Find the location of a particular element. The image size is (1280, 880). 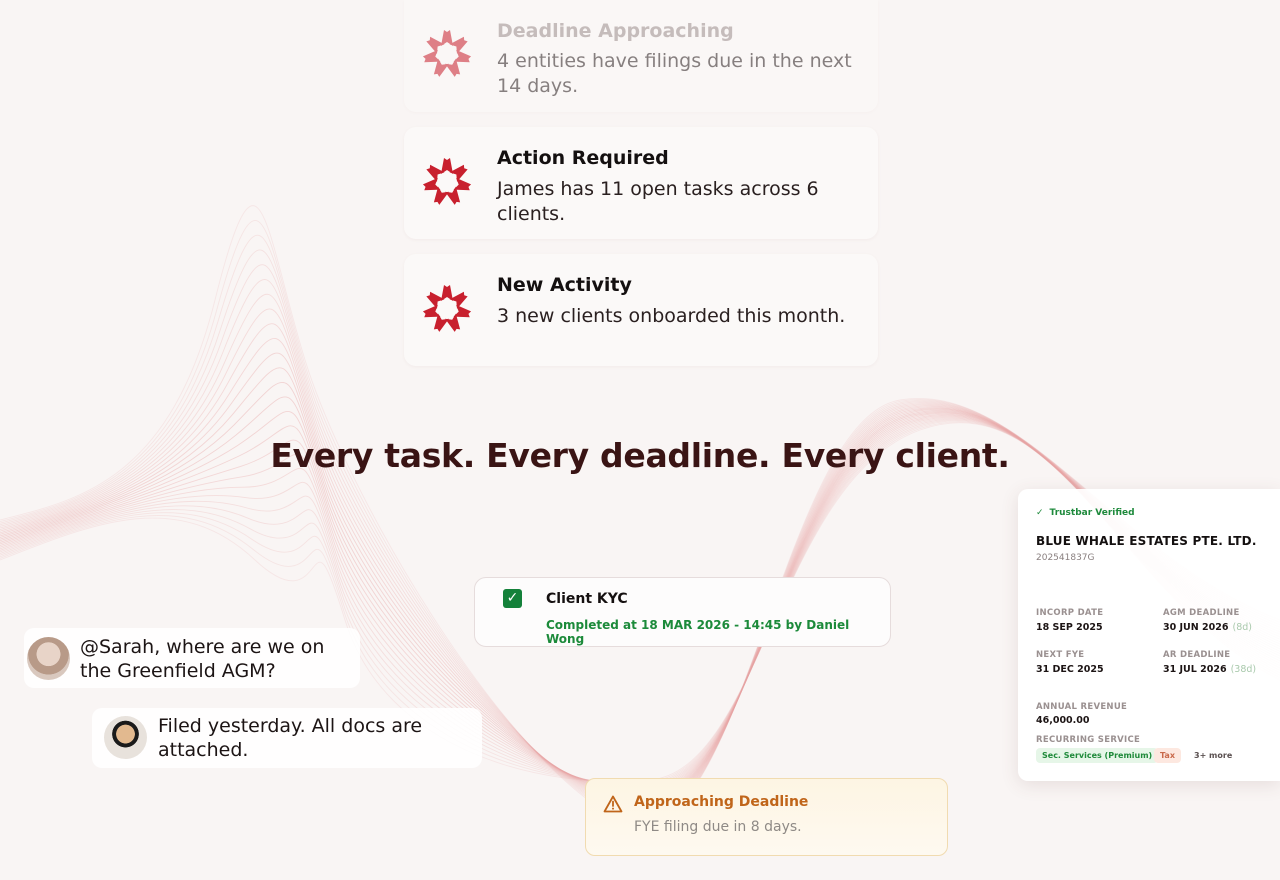

entity-name: BLUE WHALE ESTATES PTE. LTD. is located at coordinates (1146, 541).